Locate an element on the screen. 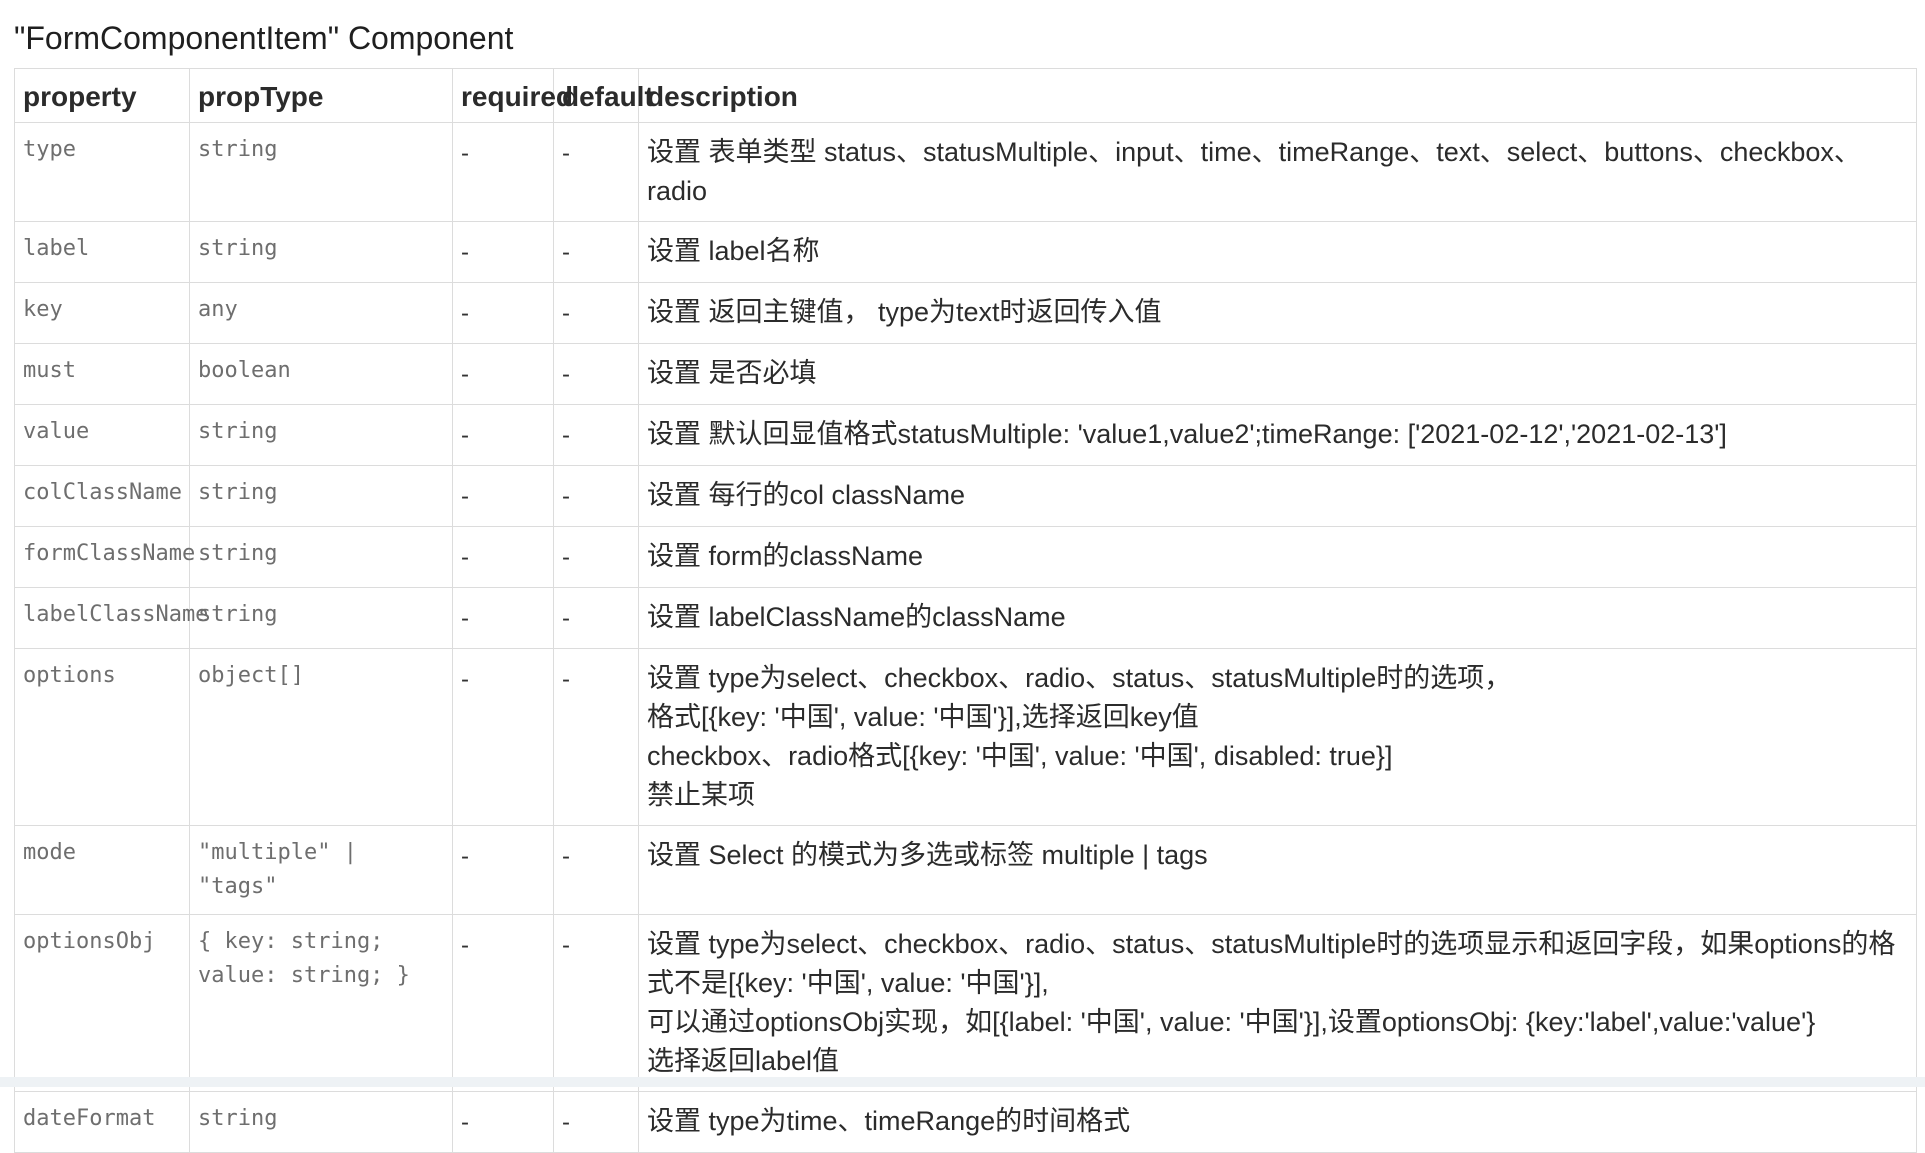 This screenshot has height=1153, width=1925. cell-description: 设置 返回主键值， type为text时返回传入值 is located at coordinates (1277, 313).